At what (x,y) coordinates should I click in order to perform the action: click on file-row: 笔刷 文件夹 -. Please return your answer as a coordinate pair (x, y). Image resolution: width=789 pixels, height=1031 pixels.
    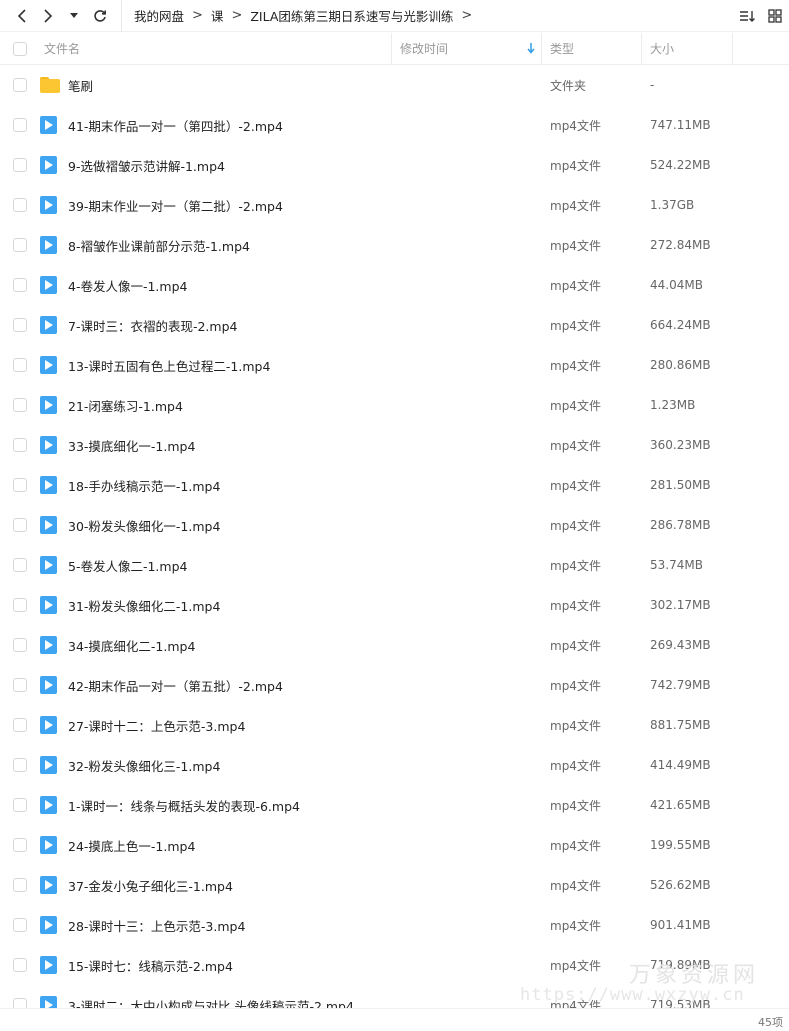
    Looking at the image, I should click on (394, 85).